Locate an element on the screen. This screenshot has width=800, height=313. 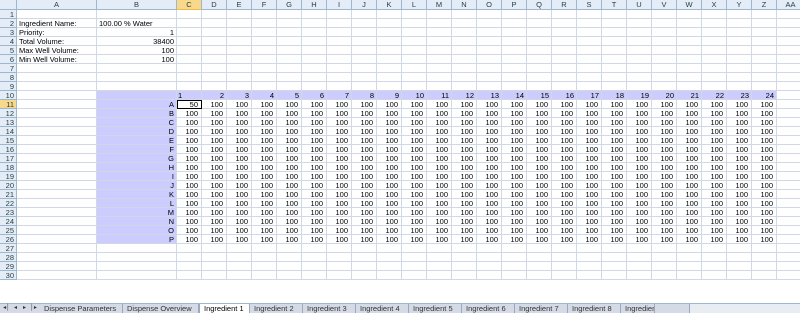
sheet-tab-ingredien: Ingredien is located at coordinates (638, 308).